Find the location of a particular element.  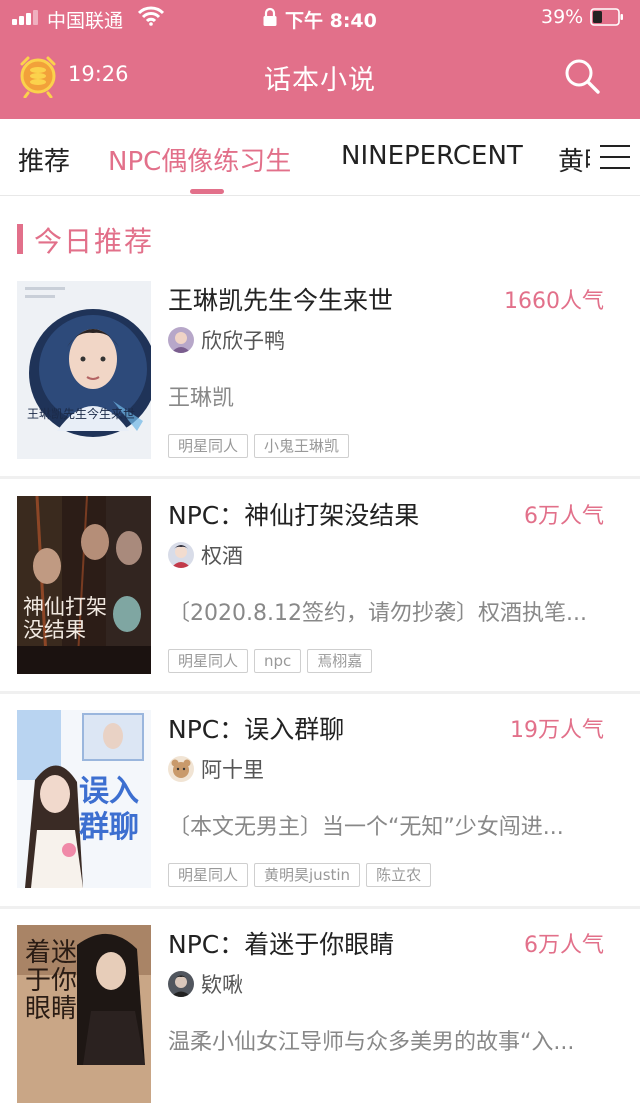

book-title: 王琳凯先生今生来世 is located at coordinates (280, 299).